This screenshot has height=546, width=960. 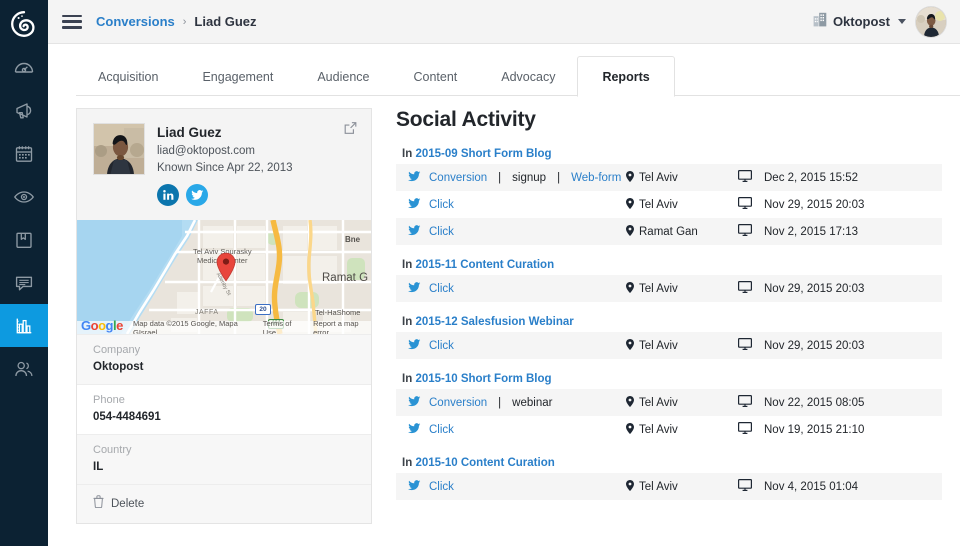 I want to click on sidebar-item-advocates, so click(x=24, y=368).